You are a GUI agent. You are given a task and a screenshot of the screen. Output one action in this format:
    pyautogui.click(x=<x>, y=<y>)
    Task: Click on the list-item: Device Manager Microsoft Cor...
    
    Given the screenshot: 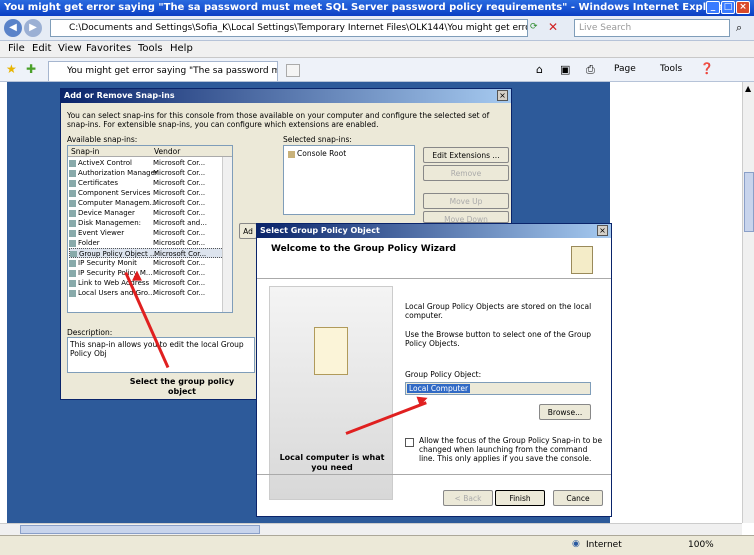 What is the action you would take?
    pyautogui.click(x=150, y=213)
    